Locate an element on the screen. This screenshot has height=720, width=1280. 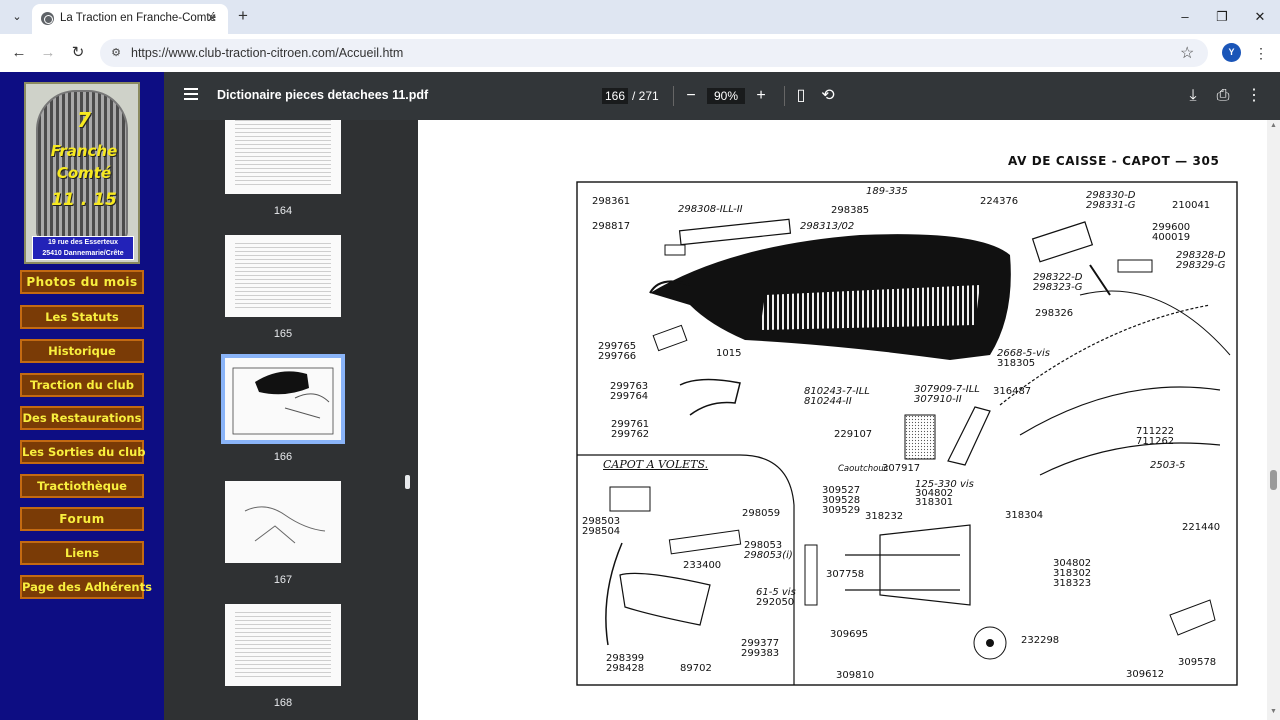
part-label: 309578 is located at coordinates (1197, 662).